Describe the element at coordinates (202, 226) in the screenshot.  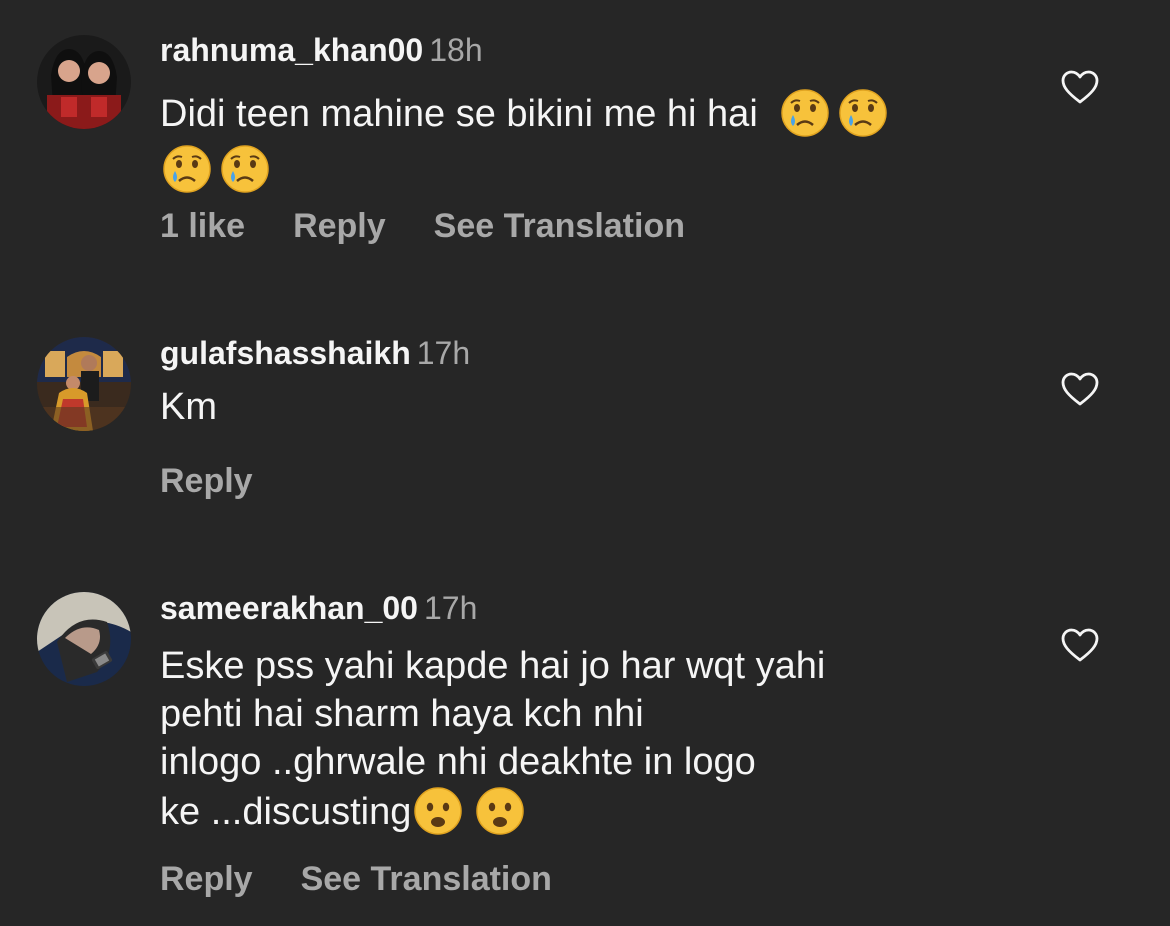
I see `likes-count: 1 like` at that location.